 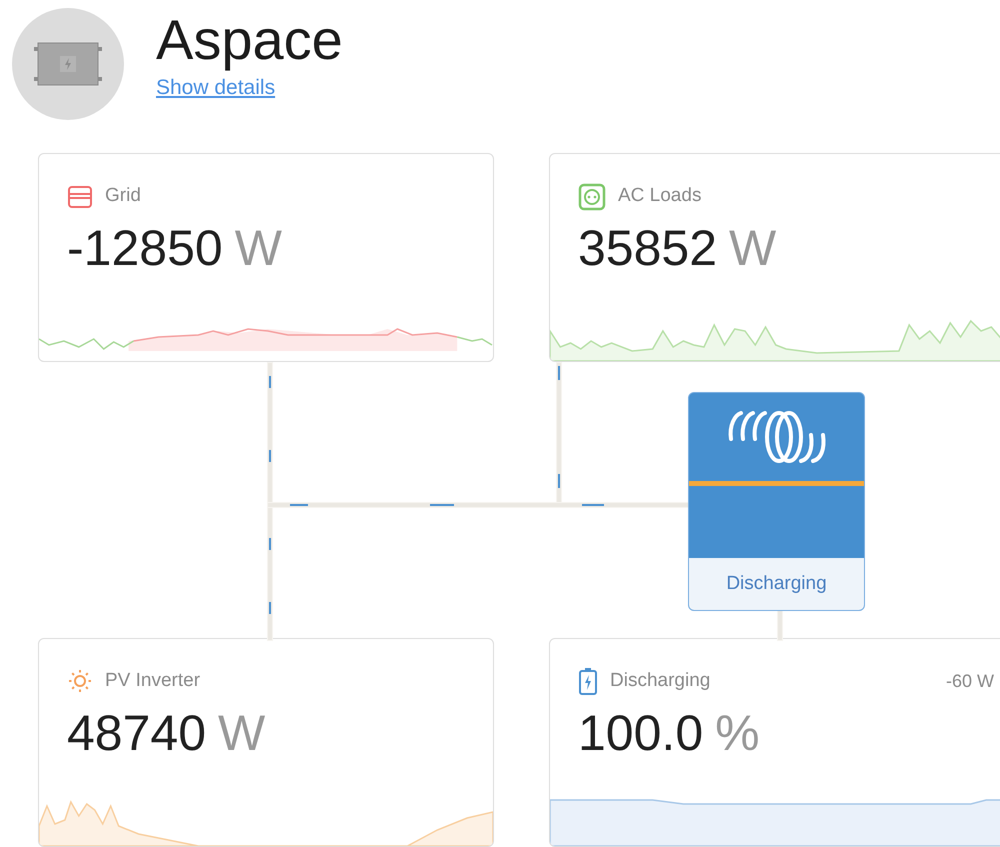 I want to click on card-value: 100.0, so click(x=641, y=733).